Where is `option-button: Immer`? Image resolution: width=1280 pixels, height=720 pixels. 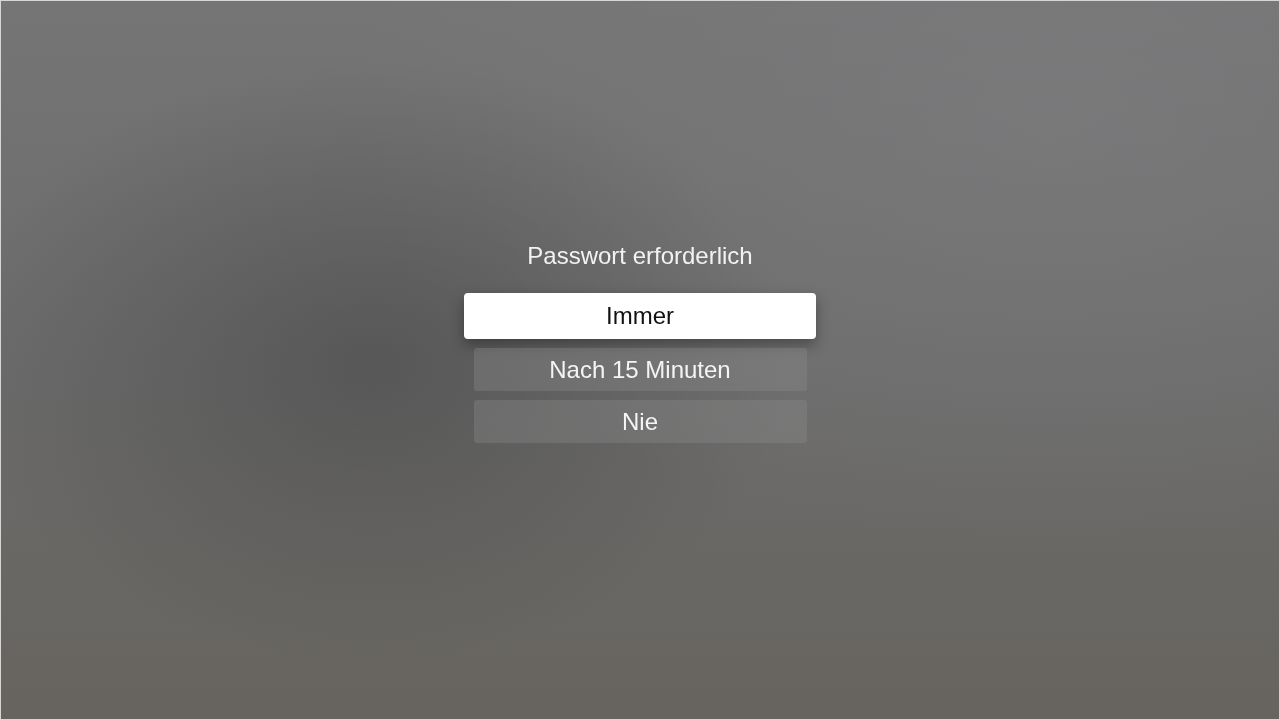
option-button: Immer is located at coordinates (640, 316).